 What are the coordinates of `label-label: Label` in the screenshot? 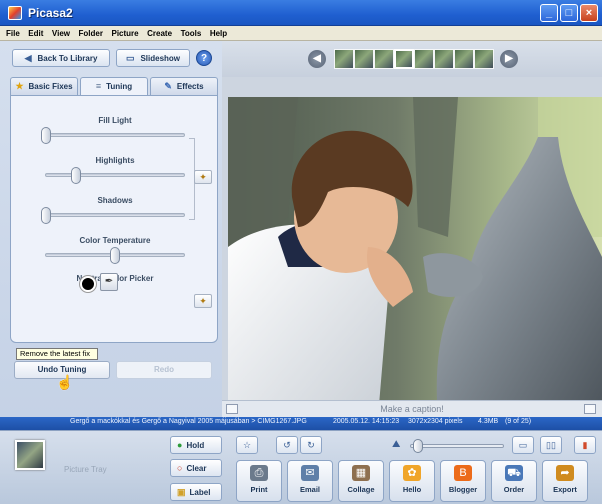 It's located at (200, 492).